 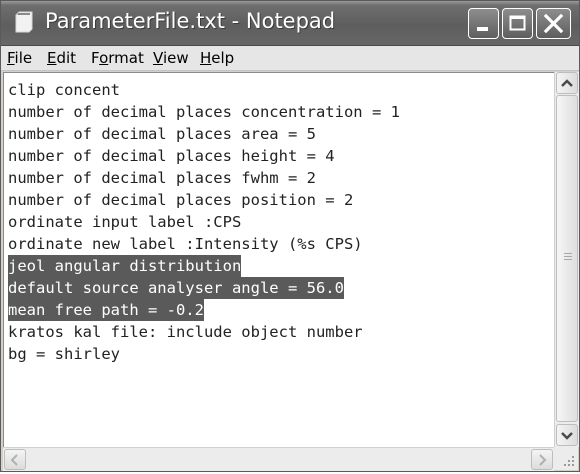 I want to click on scroll-left-button, so click(x=15, y=459).